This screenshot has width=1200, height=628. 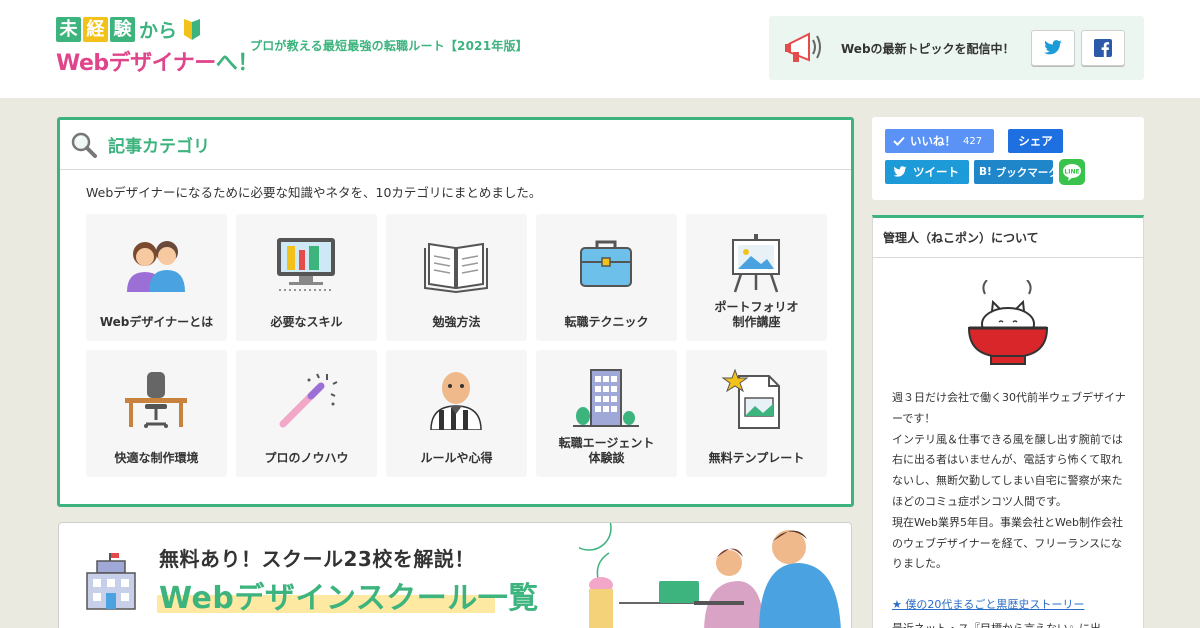 I want to click on category-title: 記事カテゴリ, so click(x=159, y=147).